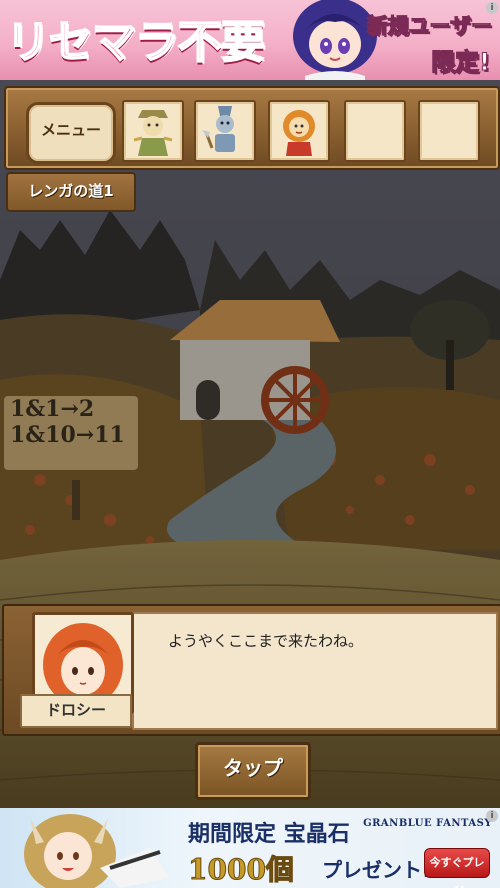  Describe the element at coordinates (67, 435) in the screenshot. I see `hint-line-2: 1&10→11` at that location.